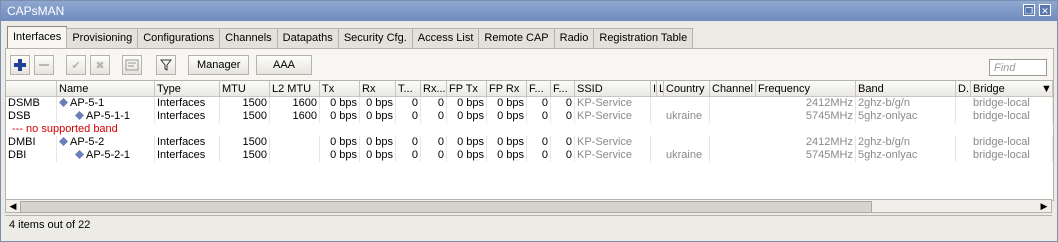 This screenshot has width=1058, height=242. What do you see at coordinates (613, 89) in the screenshot?
I see `col-ssid: SSID` at bounding box center [613, 89].